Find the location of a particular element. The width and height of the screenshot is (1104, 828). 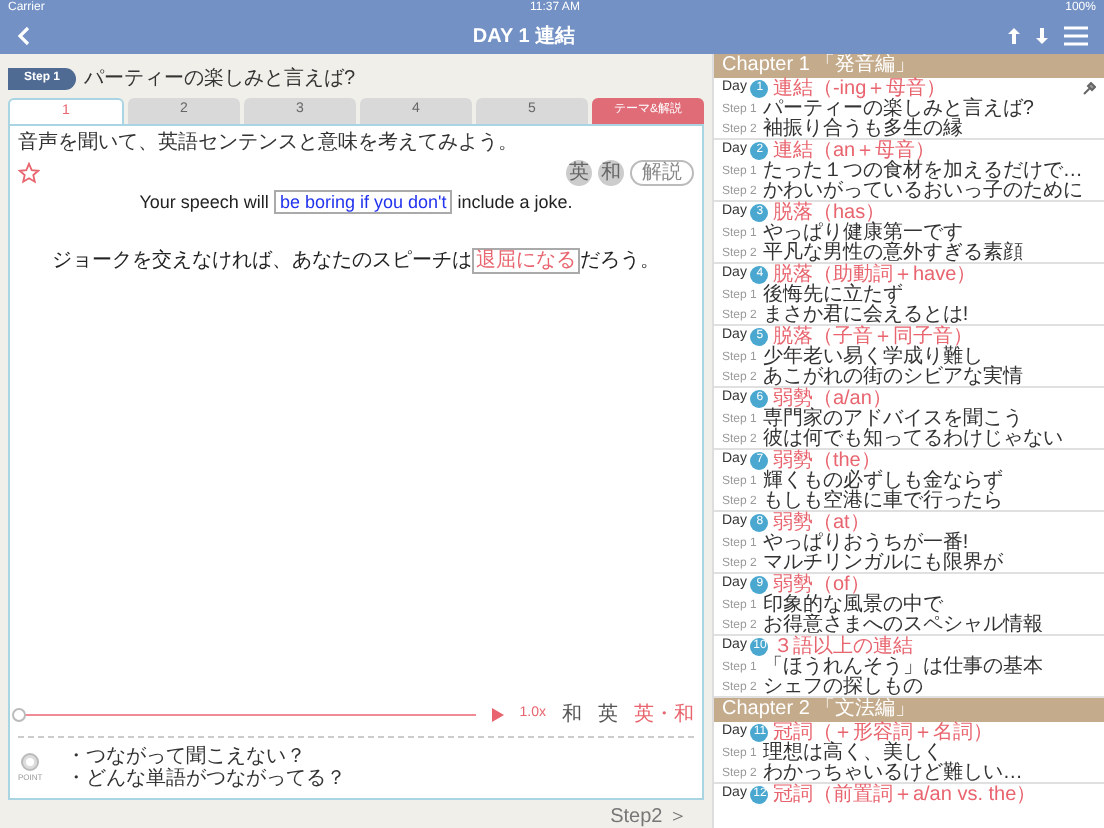

chapter-header: Chapter 2 「文法編」 is located at coordinates (909, 710).